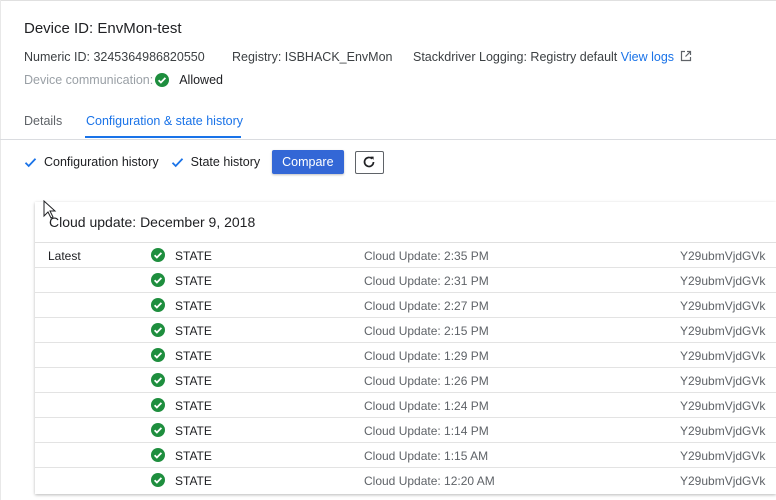  I want to click on table-row: STATE Cloud Update: 1:26 PM Y29ubmVjdGVk, so click(405, 380).